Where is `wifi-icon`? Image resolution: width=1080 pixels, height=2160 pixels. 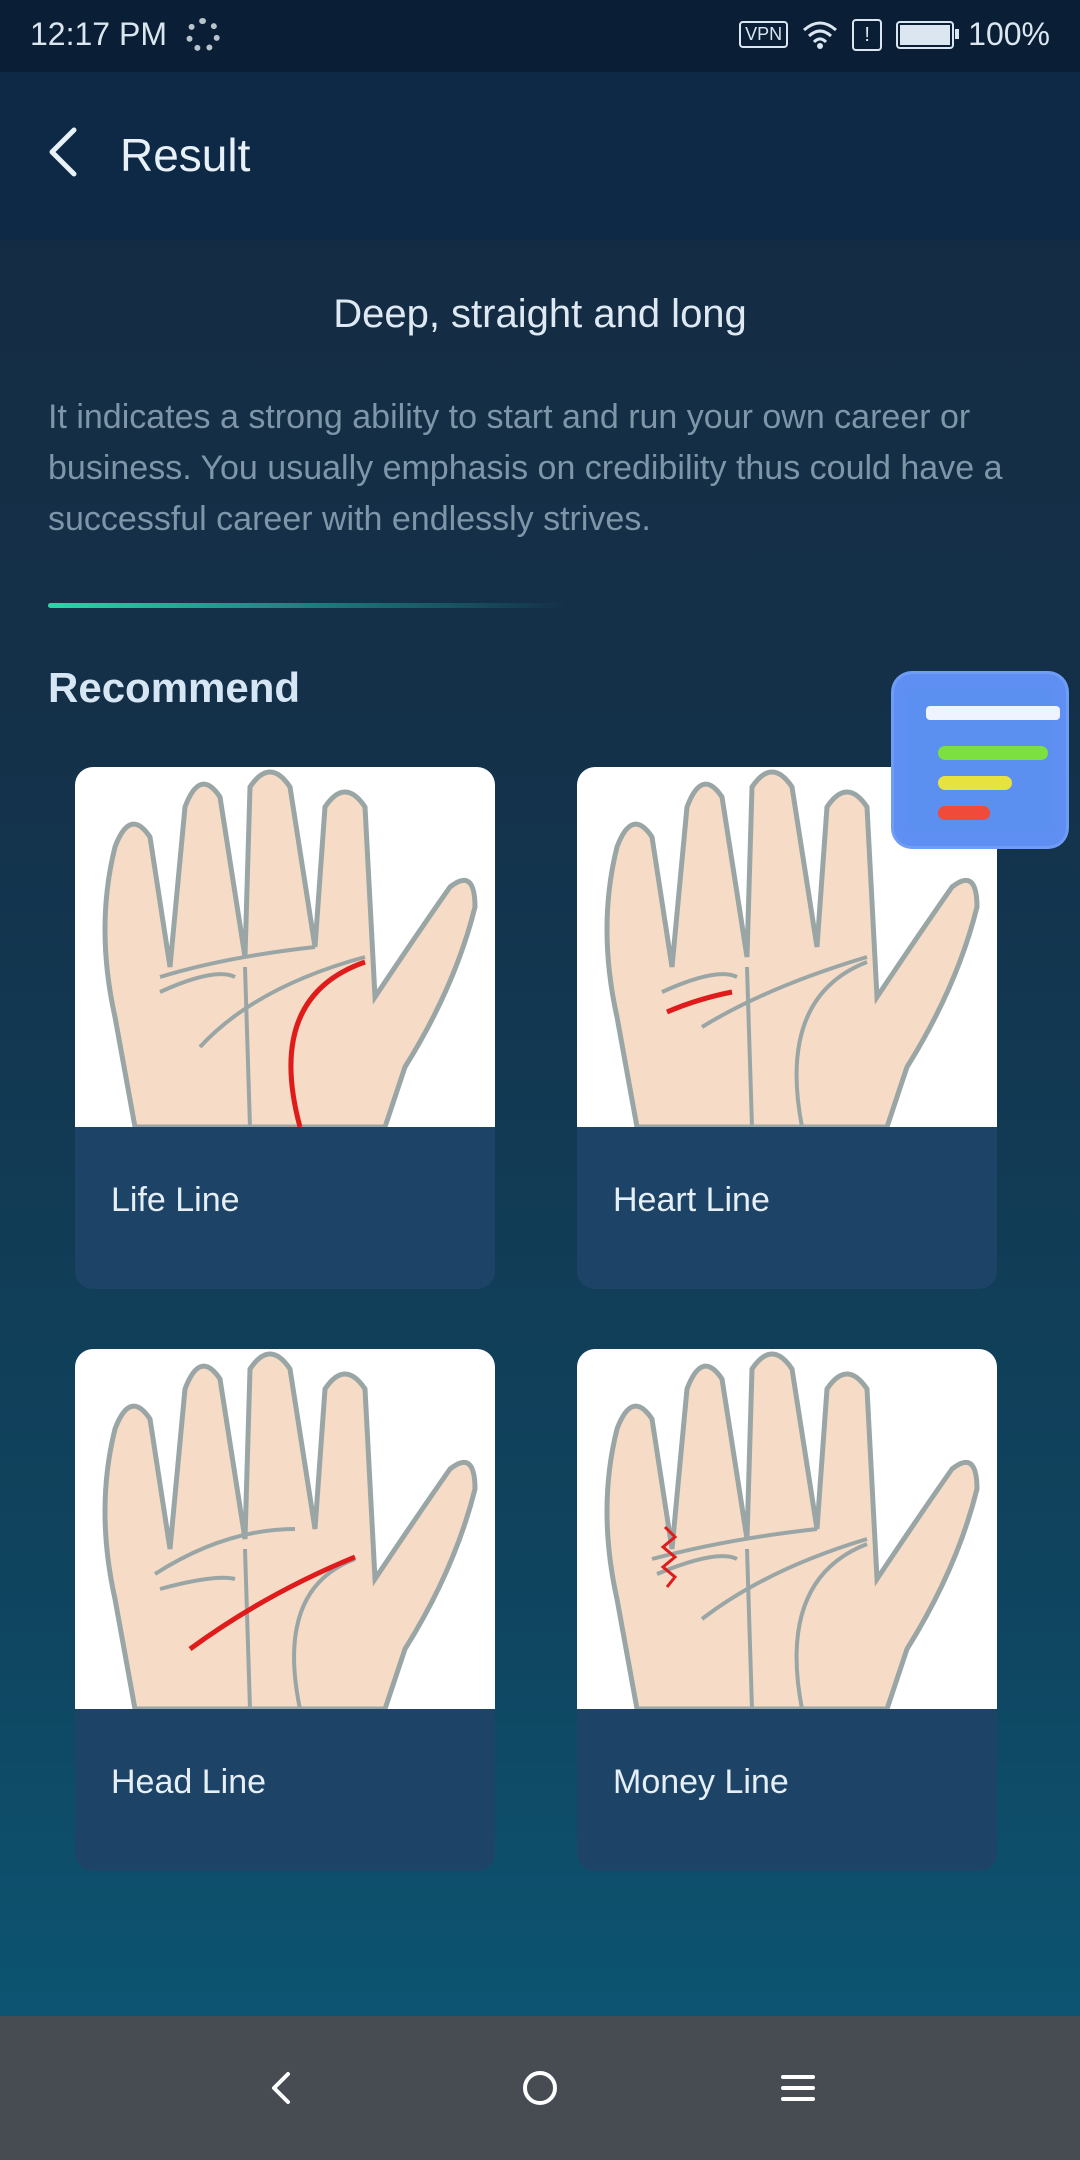
wifi-icon is located at coordinates (820, 35).